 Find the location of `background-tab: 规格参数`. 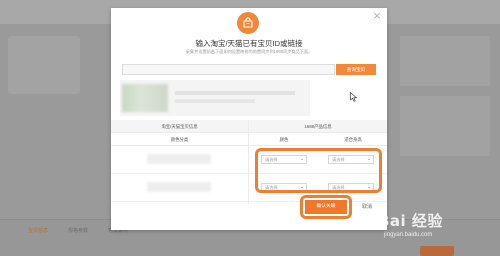

background-tab: 规格参数 is located at coordinates (78, 231).